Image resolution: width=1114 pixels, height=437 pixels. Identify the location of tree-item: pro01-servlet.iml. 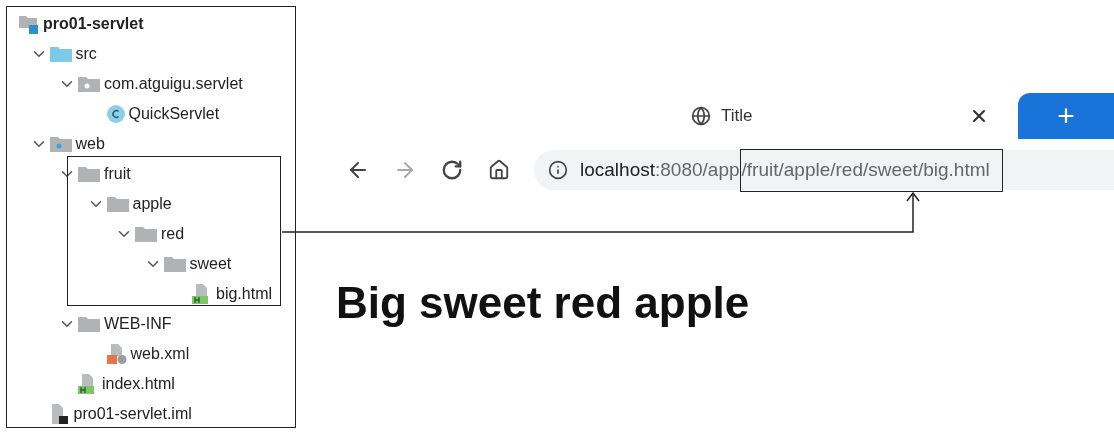
(151, 414).